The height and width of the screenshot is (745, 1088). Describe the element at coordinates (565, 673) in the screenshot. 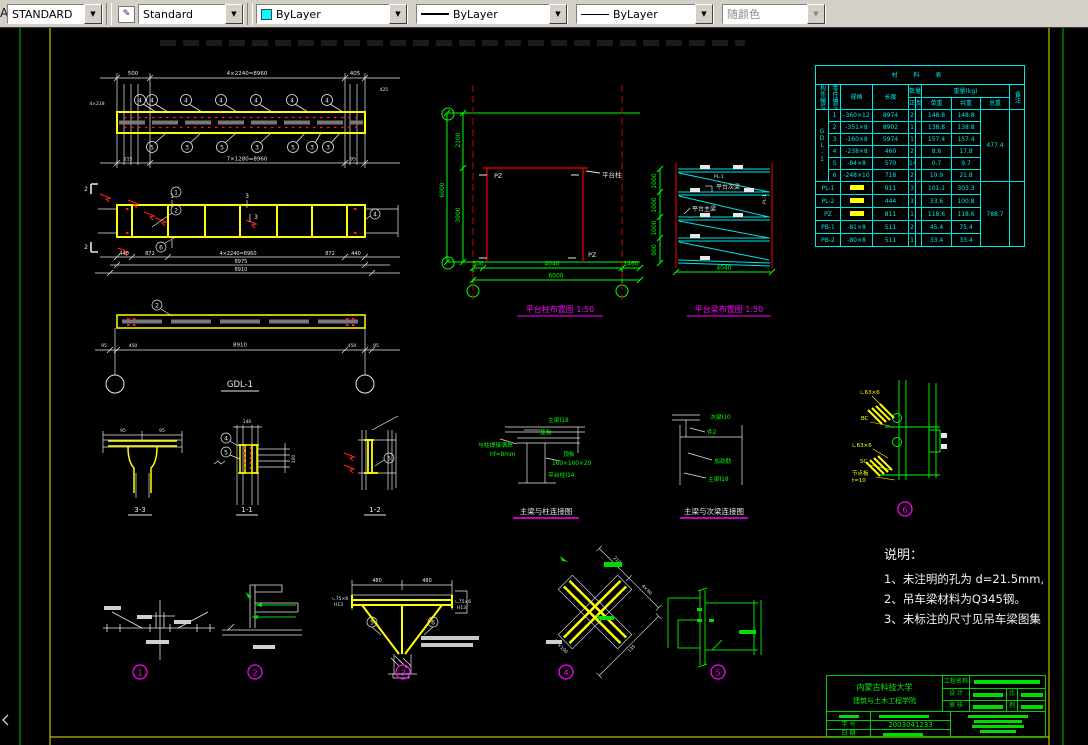

I see `detail-number: 4` at that location.